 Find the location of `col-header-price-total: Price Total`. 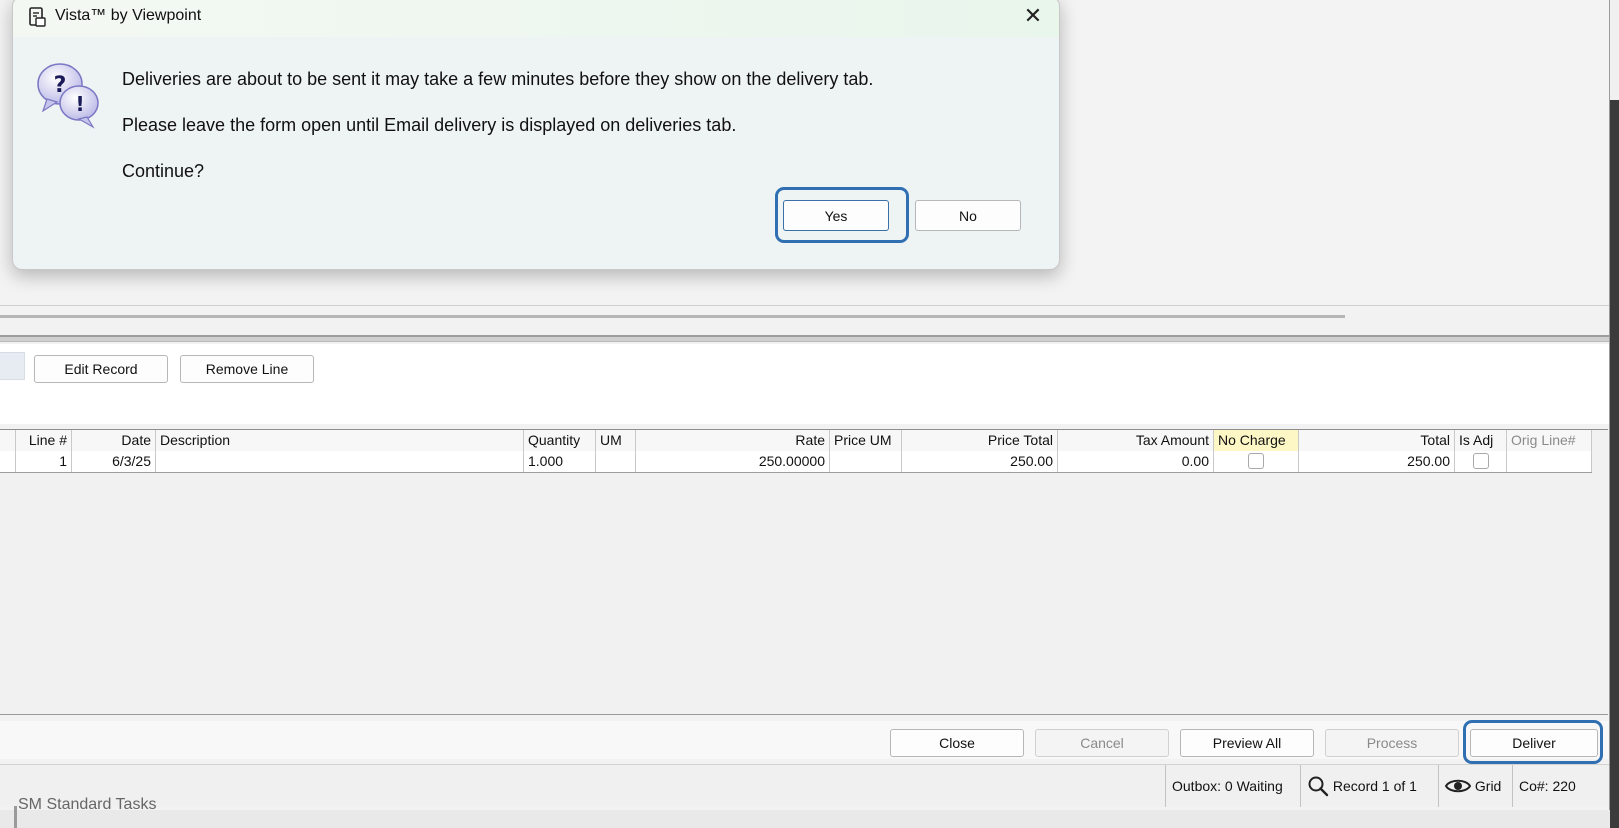

col-header-price-total: Price Total is located at coordinates (980, 440).